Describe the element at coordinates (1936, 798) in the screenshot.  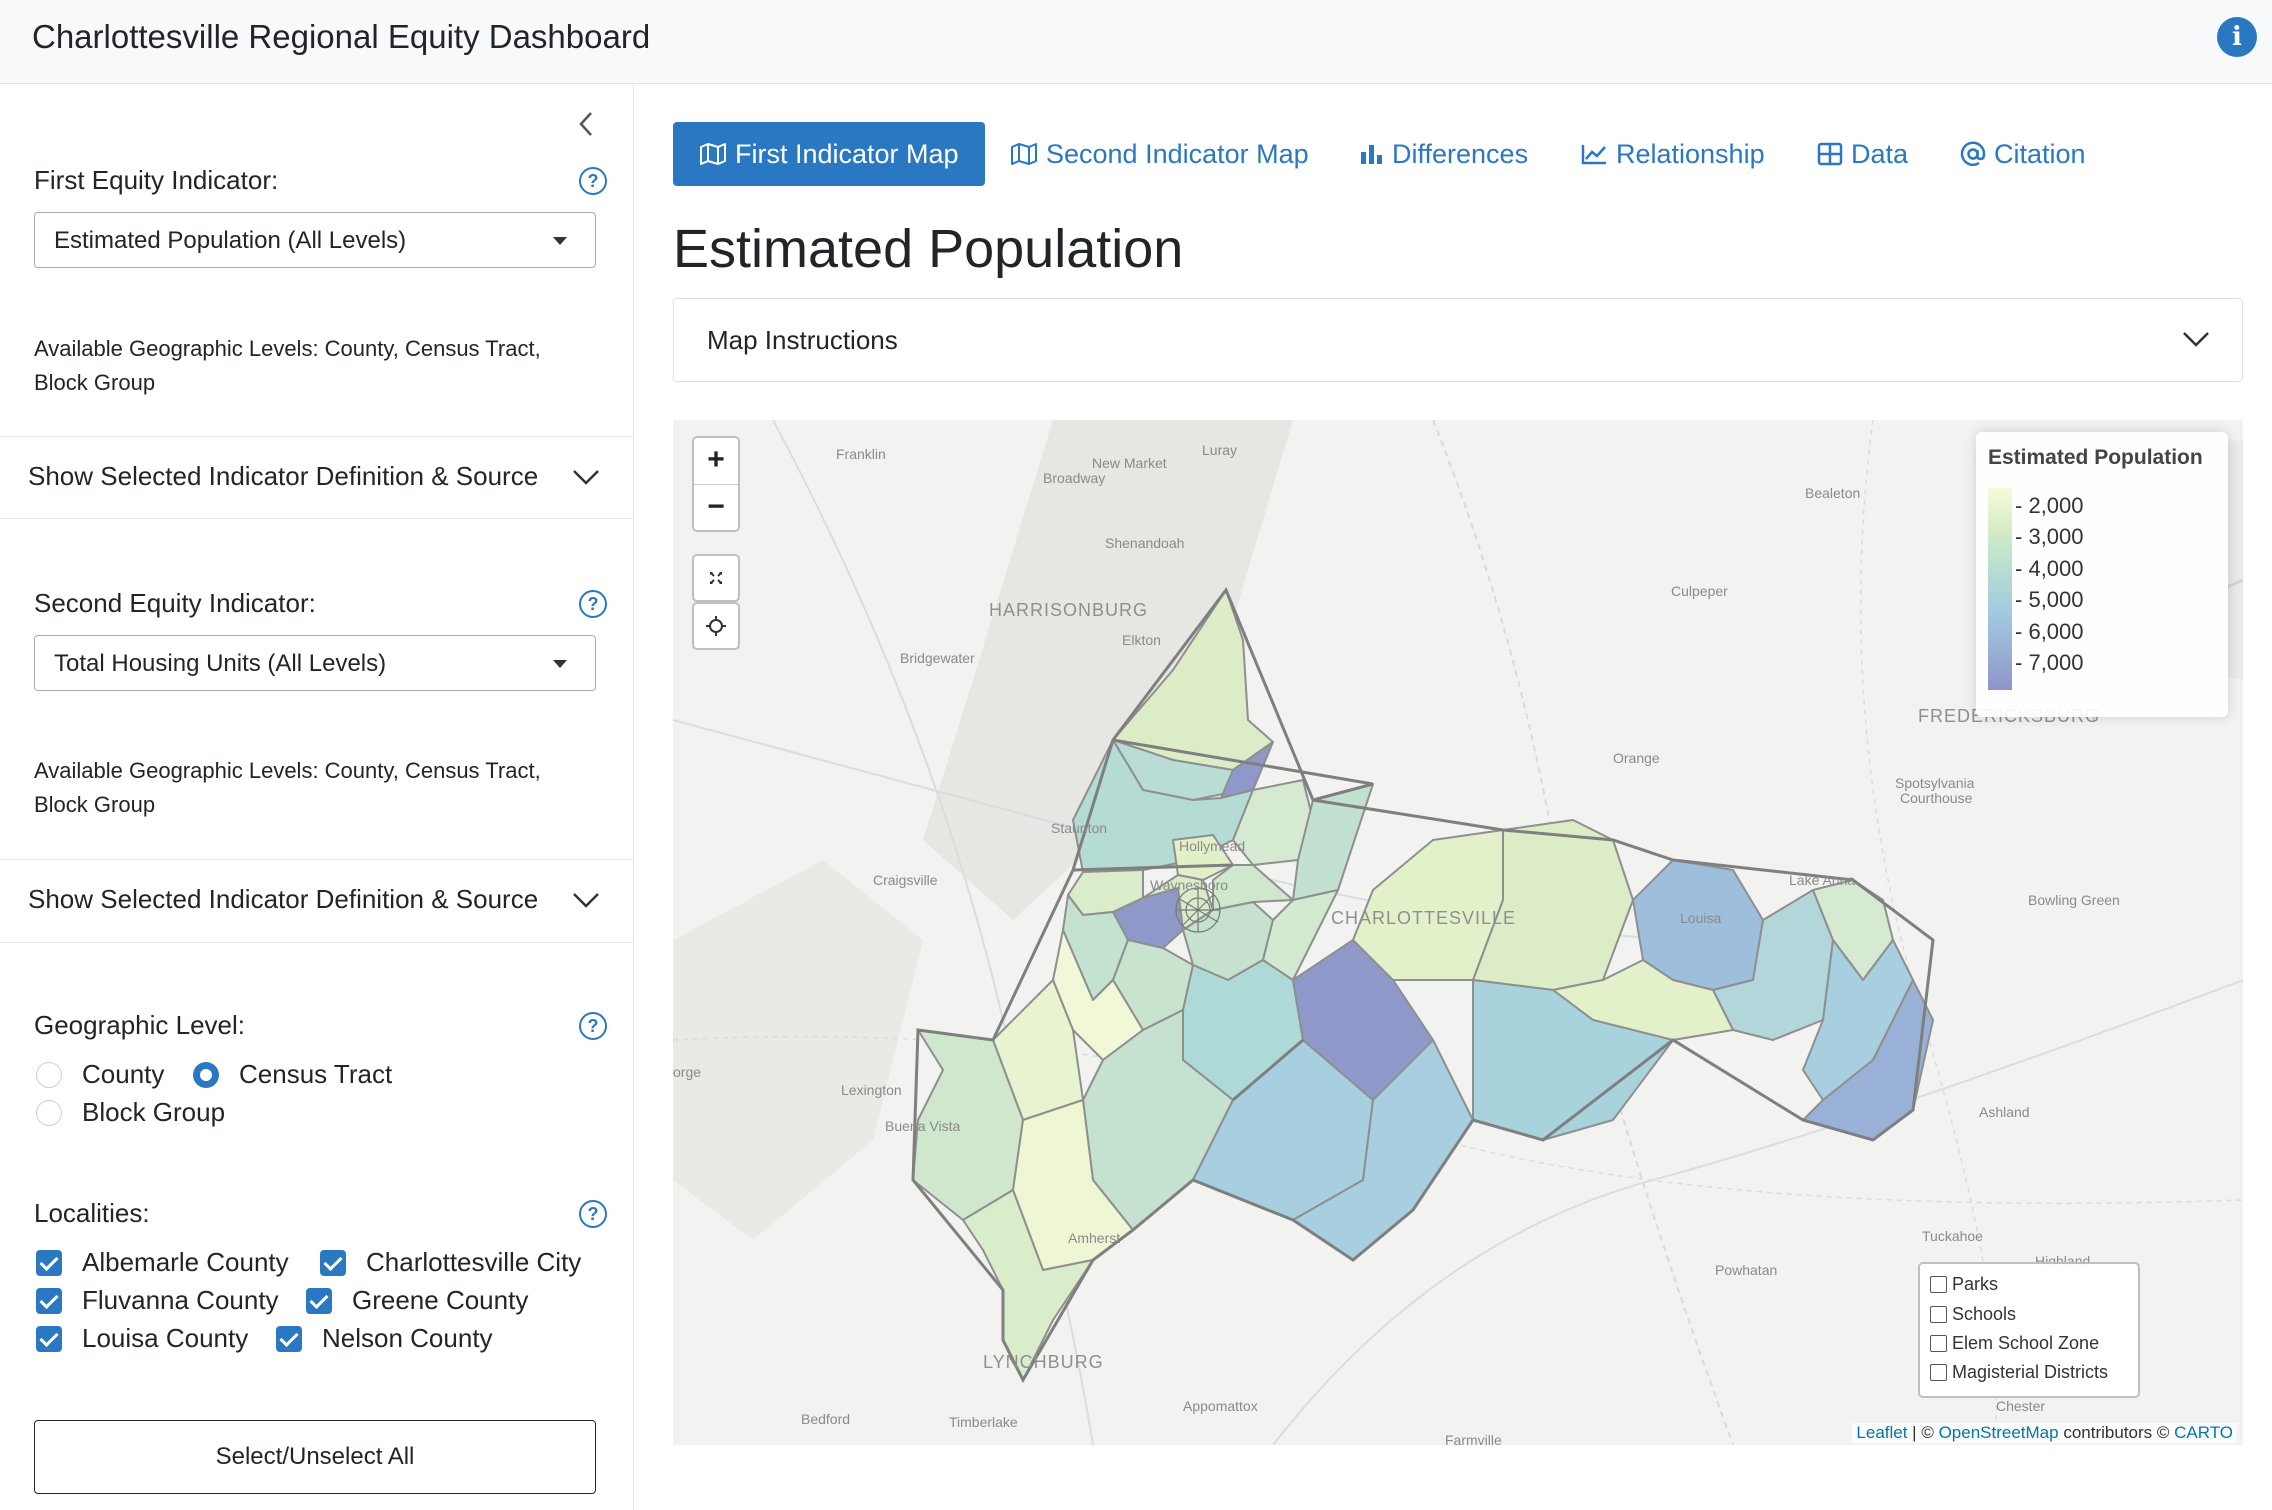
I see `place-label: Courthouse` at that location.